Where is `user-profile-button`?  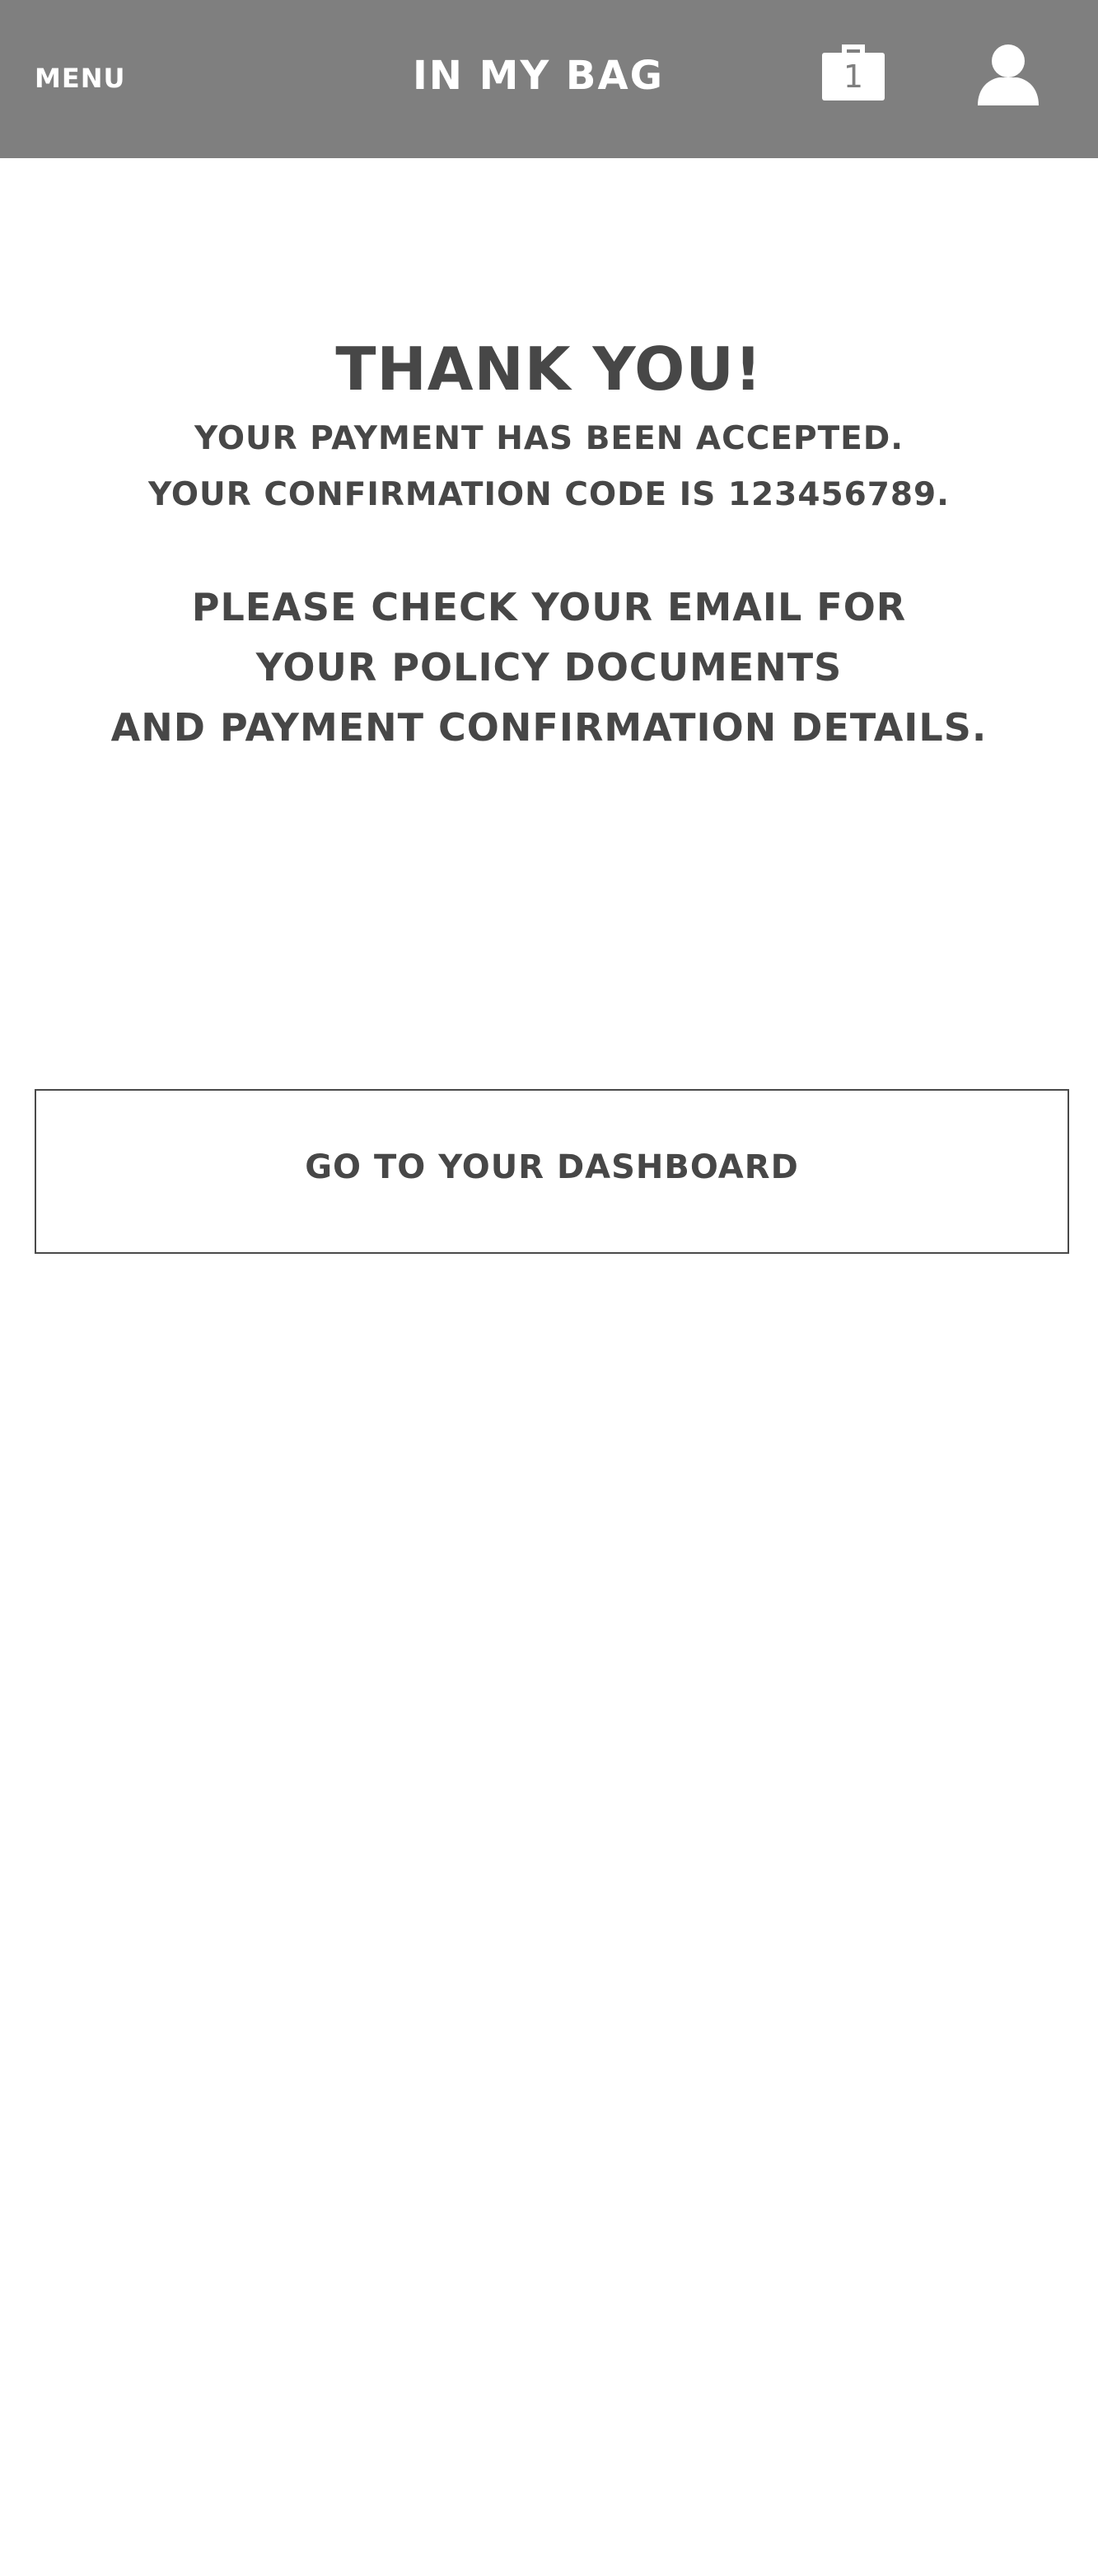 user-profile-button is located at coordinates (1008, 75).